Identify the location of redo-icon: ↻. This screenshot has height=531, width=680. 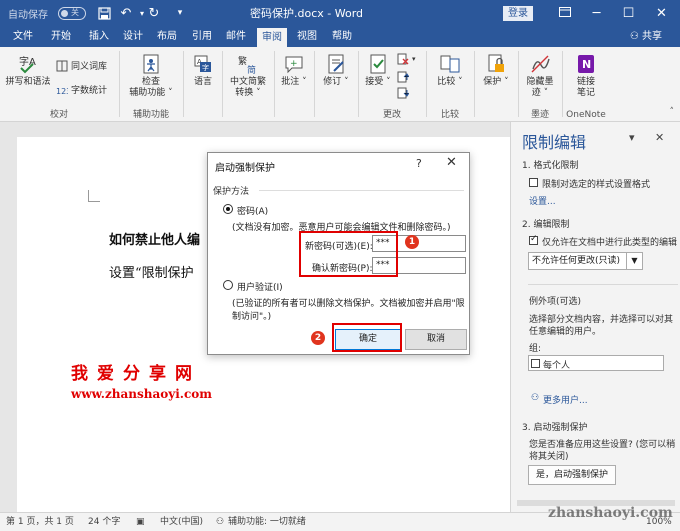
(154, 13).